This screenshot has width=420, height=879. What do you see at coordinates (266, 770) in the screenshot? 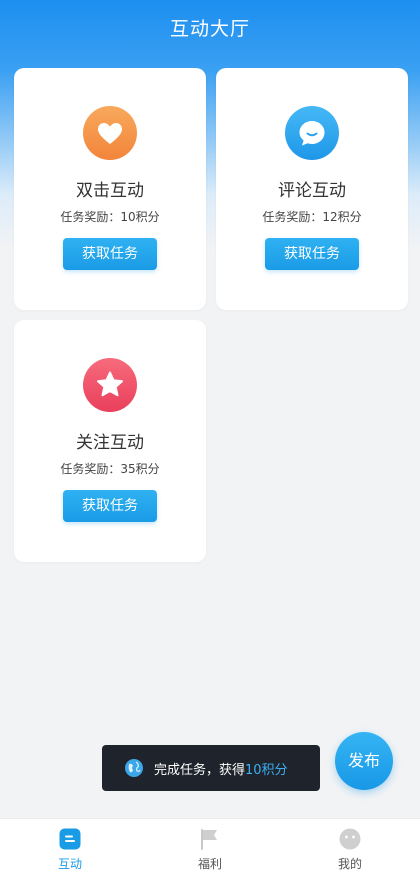
I see `toast-points: 10积分` at bounding box center [266, 770].